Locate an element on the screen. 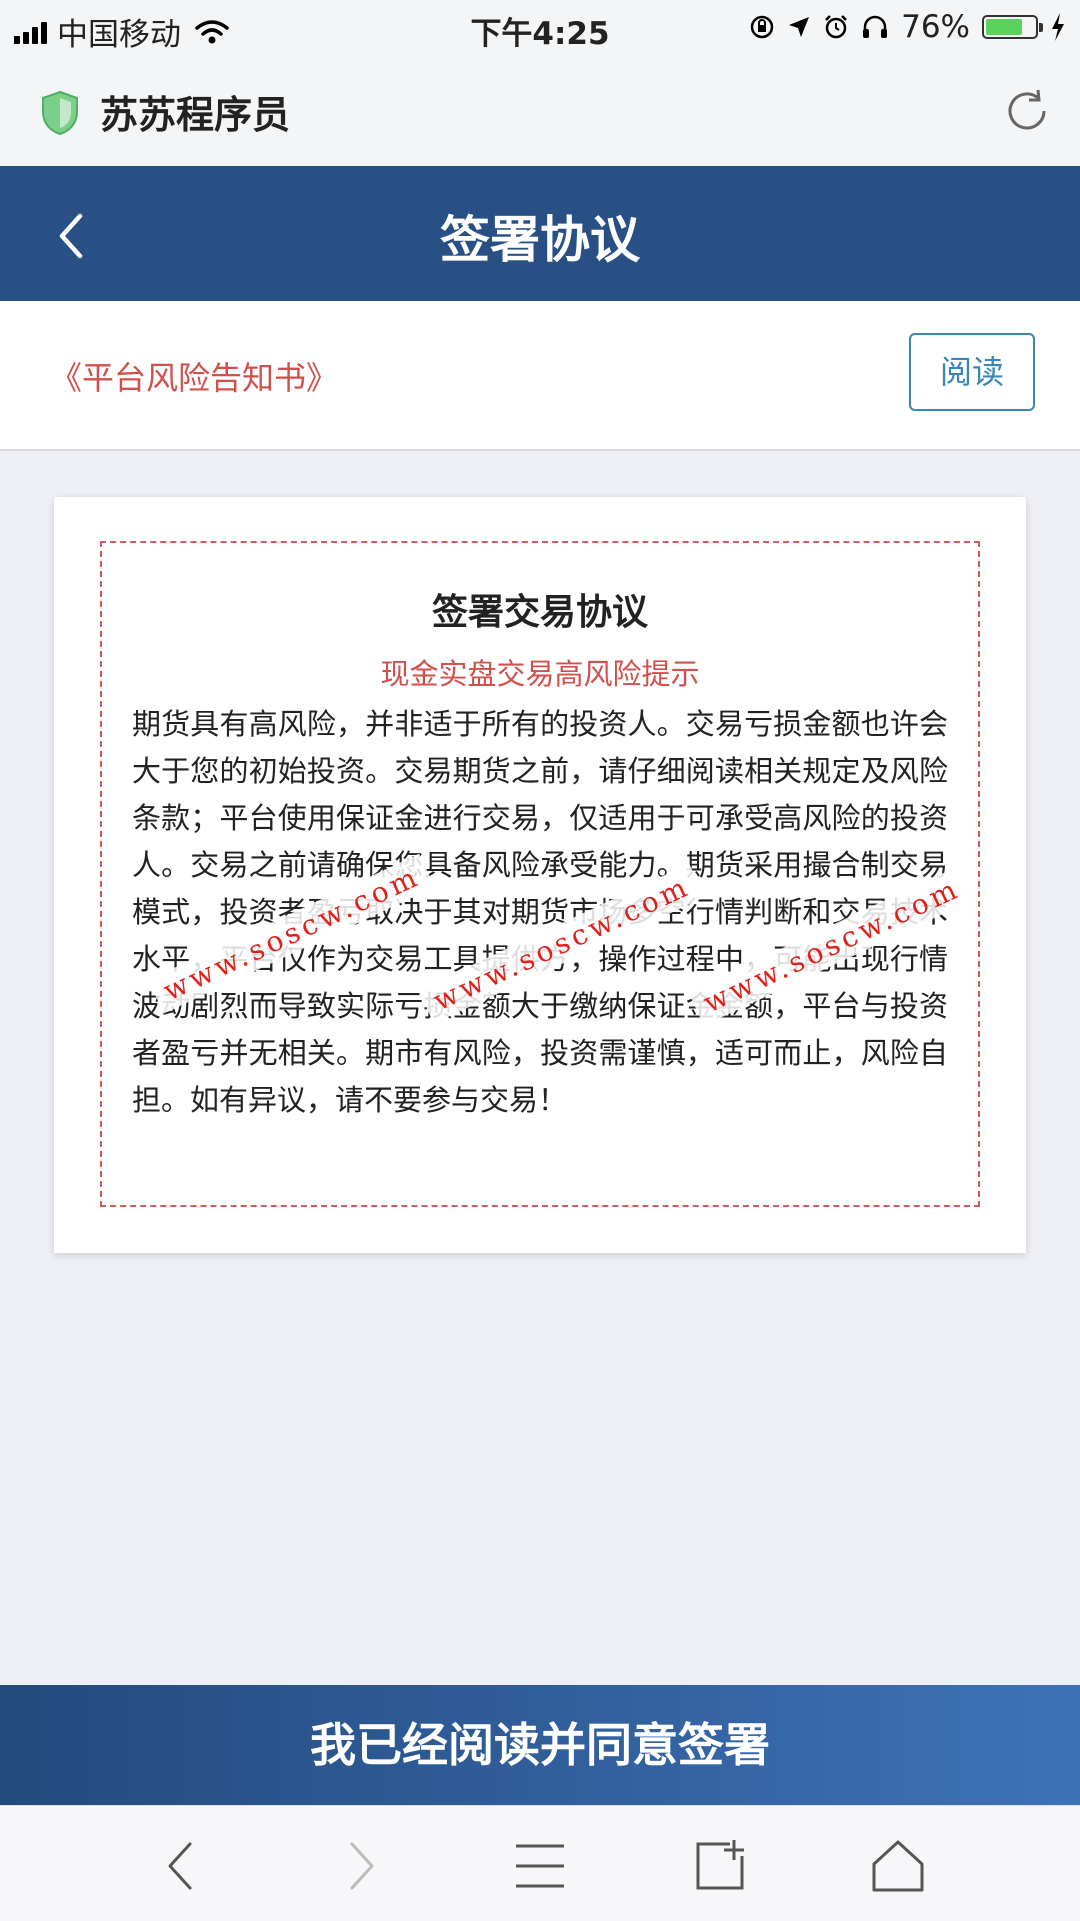 This screenshot has width=1080, height=1921. agreement-subtitle: 现金实盘交易高风险提示 is located at coordinates (540, 674).